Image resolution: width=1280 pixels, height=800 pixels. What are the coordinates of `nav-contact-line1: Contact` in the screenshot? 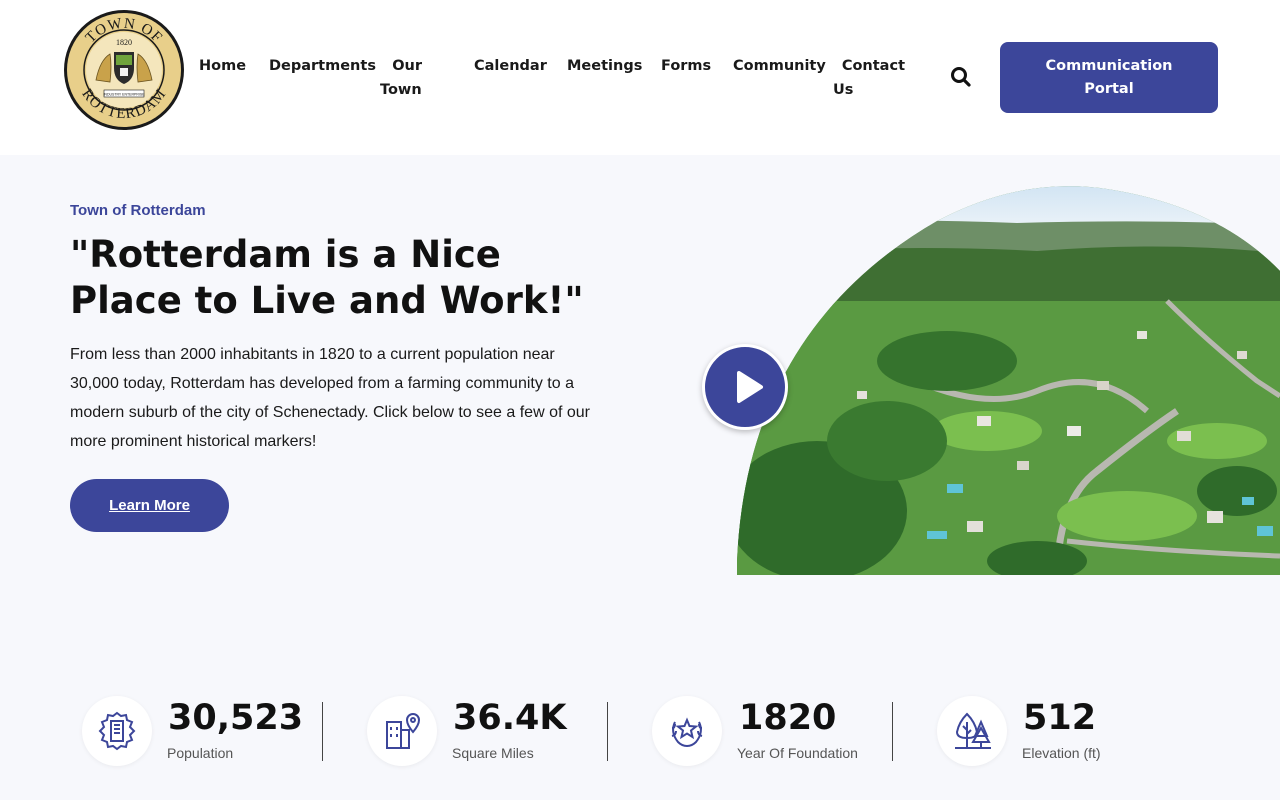 It's located at (873, 66).